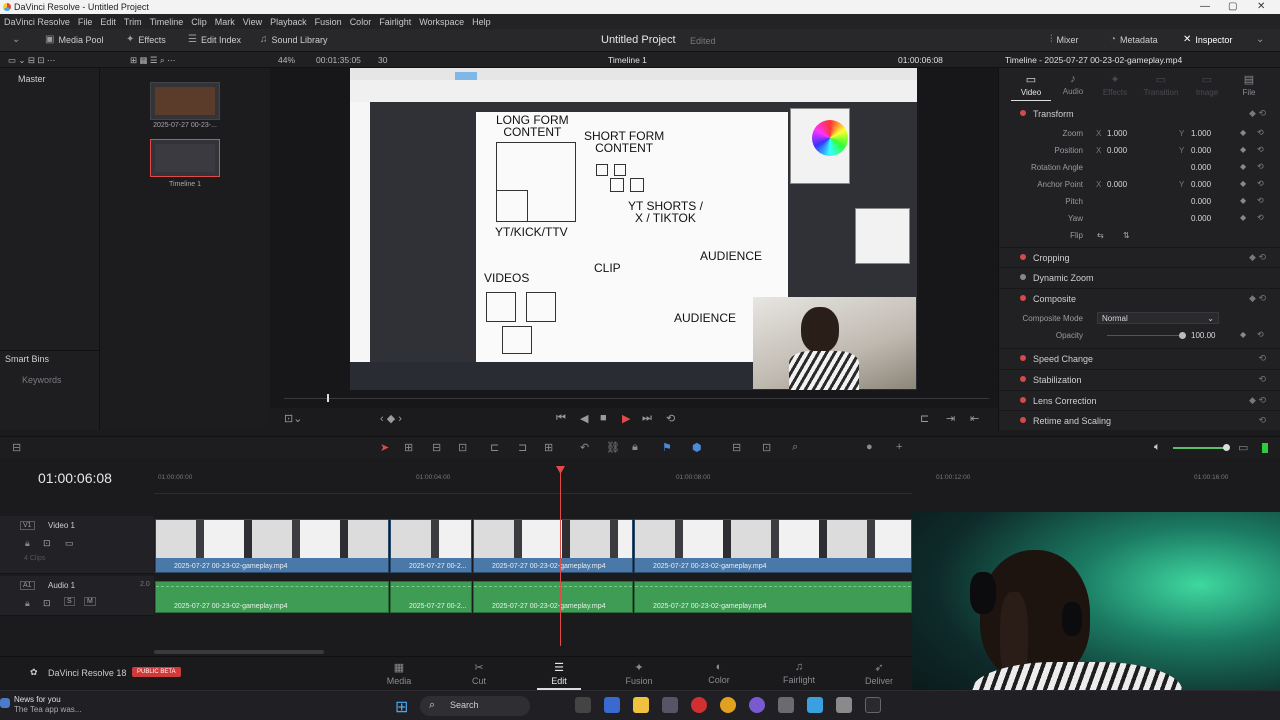  Describe the element at coordinates (1261, 6) in the screenshot. I see `close-icon: ✕` at that location.